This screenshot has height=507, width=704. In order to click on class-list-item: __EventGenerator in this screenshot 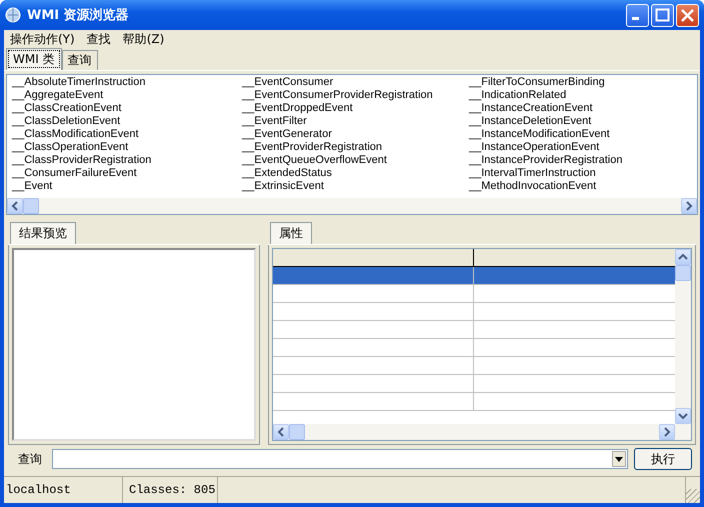, I will do `click(355, 134)`.